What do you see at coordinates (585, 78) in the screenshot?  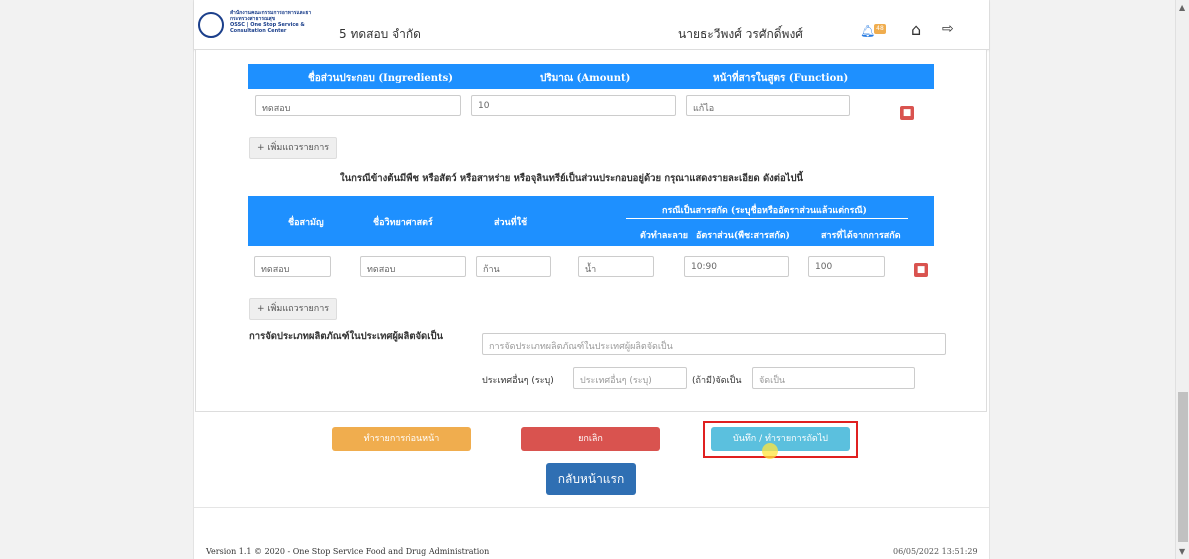 I see `ingredients-col-amount: ปริมาณ (Amount)` at bounding box center [585, 78].